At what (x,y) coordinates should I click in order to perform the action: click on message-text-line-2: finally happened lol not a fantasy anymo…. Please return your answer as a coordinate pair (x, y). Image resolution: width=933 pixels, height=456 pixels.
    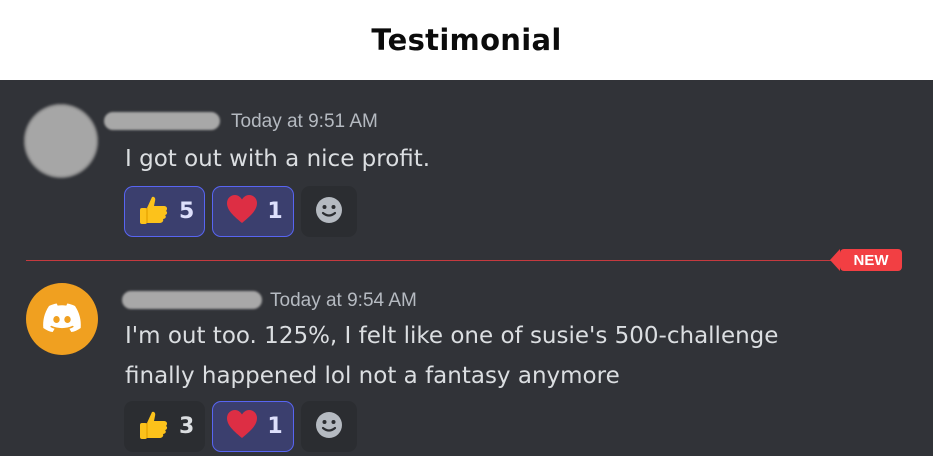
    Looking at the image, I should click on (372, 376).